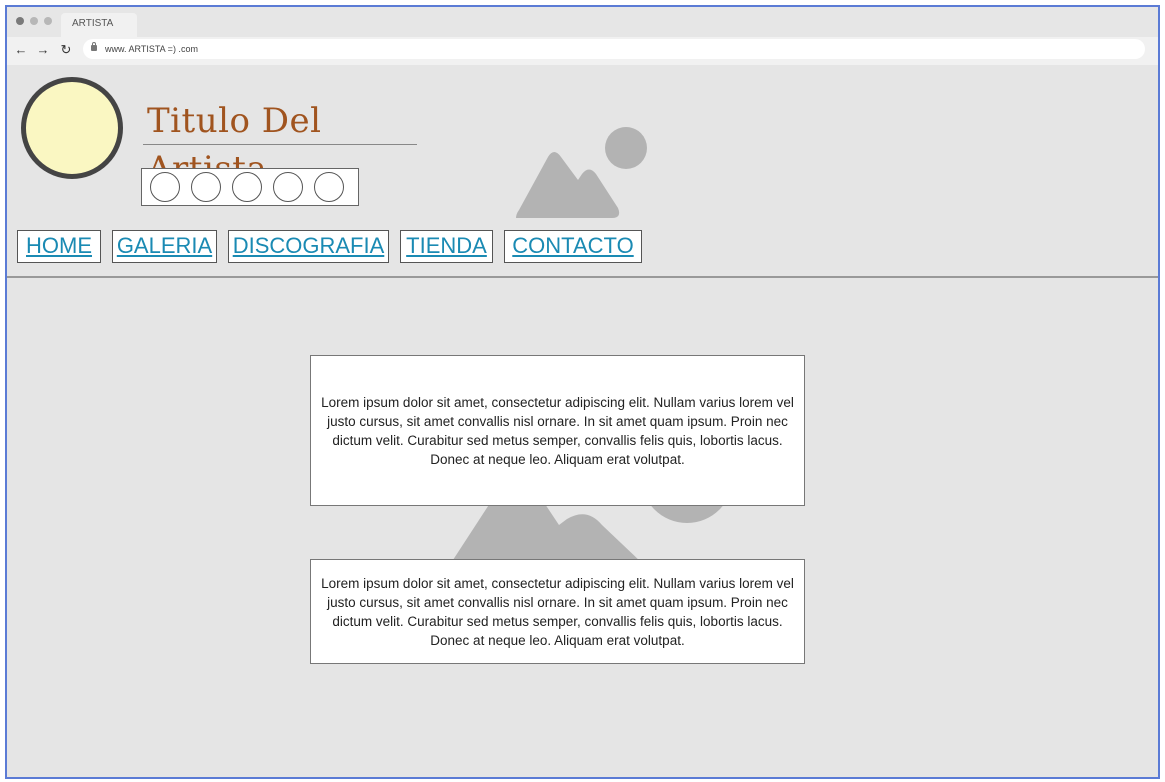 The height and width of the screenshot is (782, 1165). Describe the element at coordinates (446, 246) in the screenshot. I see `nav-tienda: TIENDA` at that location.